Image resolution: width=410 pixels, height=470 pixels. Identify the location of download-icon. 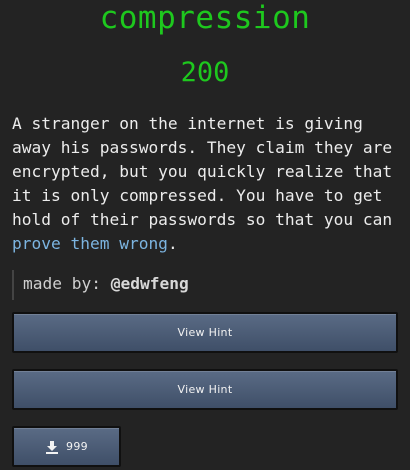
(52, 447).